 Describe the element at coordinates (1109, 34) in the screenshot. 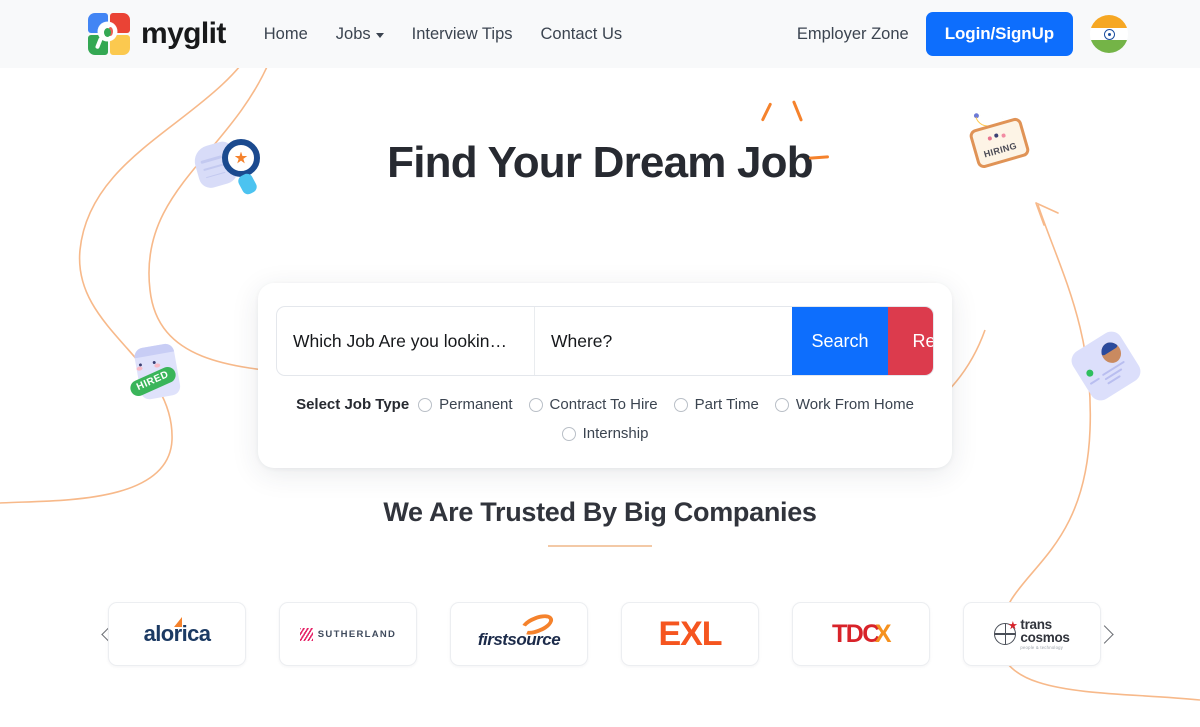

I see `india-flag-icon` at that location.